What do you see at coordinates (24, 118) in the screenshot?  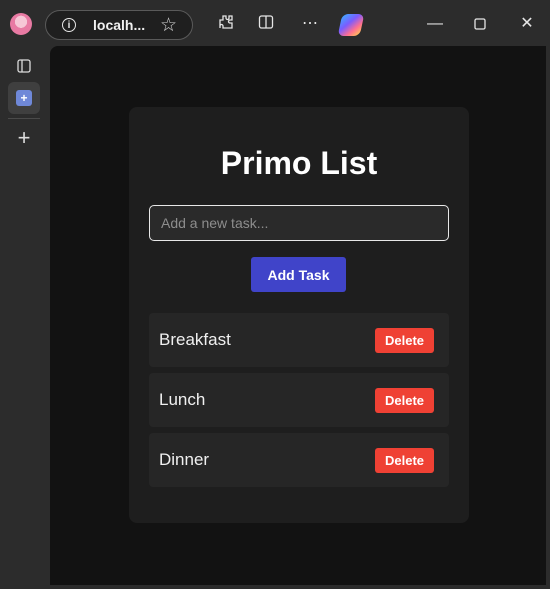 I see `sidebar-divider` at bounding box center [24, 118].